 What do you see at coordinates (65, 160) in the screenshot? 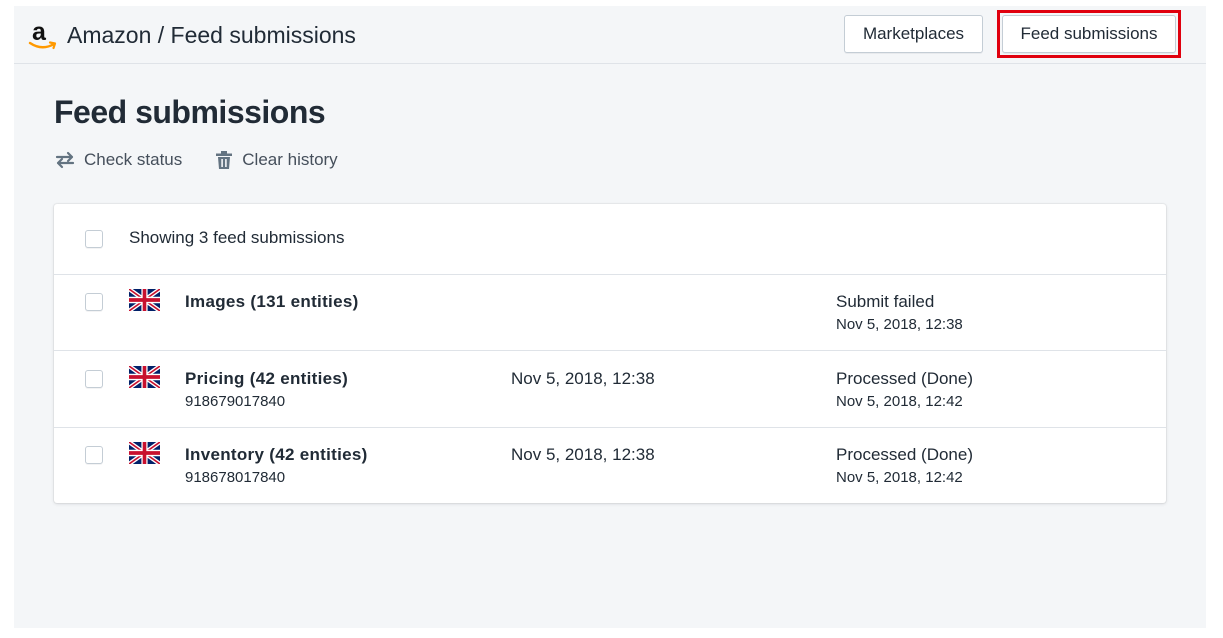
I see `refresh-arrows-icon` at bounding box center [65, 160].